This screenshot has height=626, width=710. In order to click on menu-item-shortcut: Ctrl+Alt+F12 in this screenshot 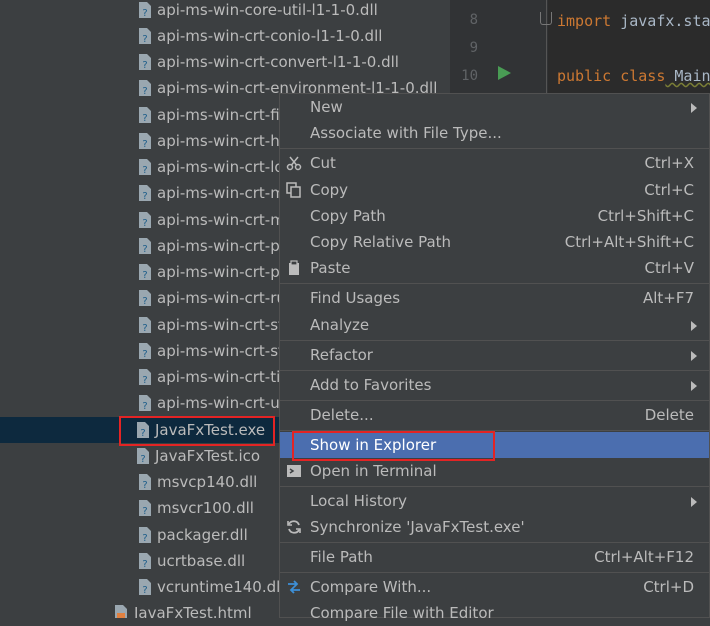, I will do `click(644, 557)`.